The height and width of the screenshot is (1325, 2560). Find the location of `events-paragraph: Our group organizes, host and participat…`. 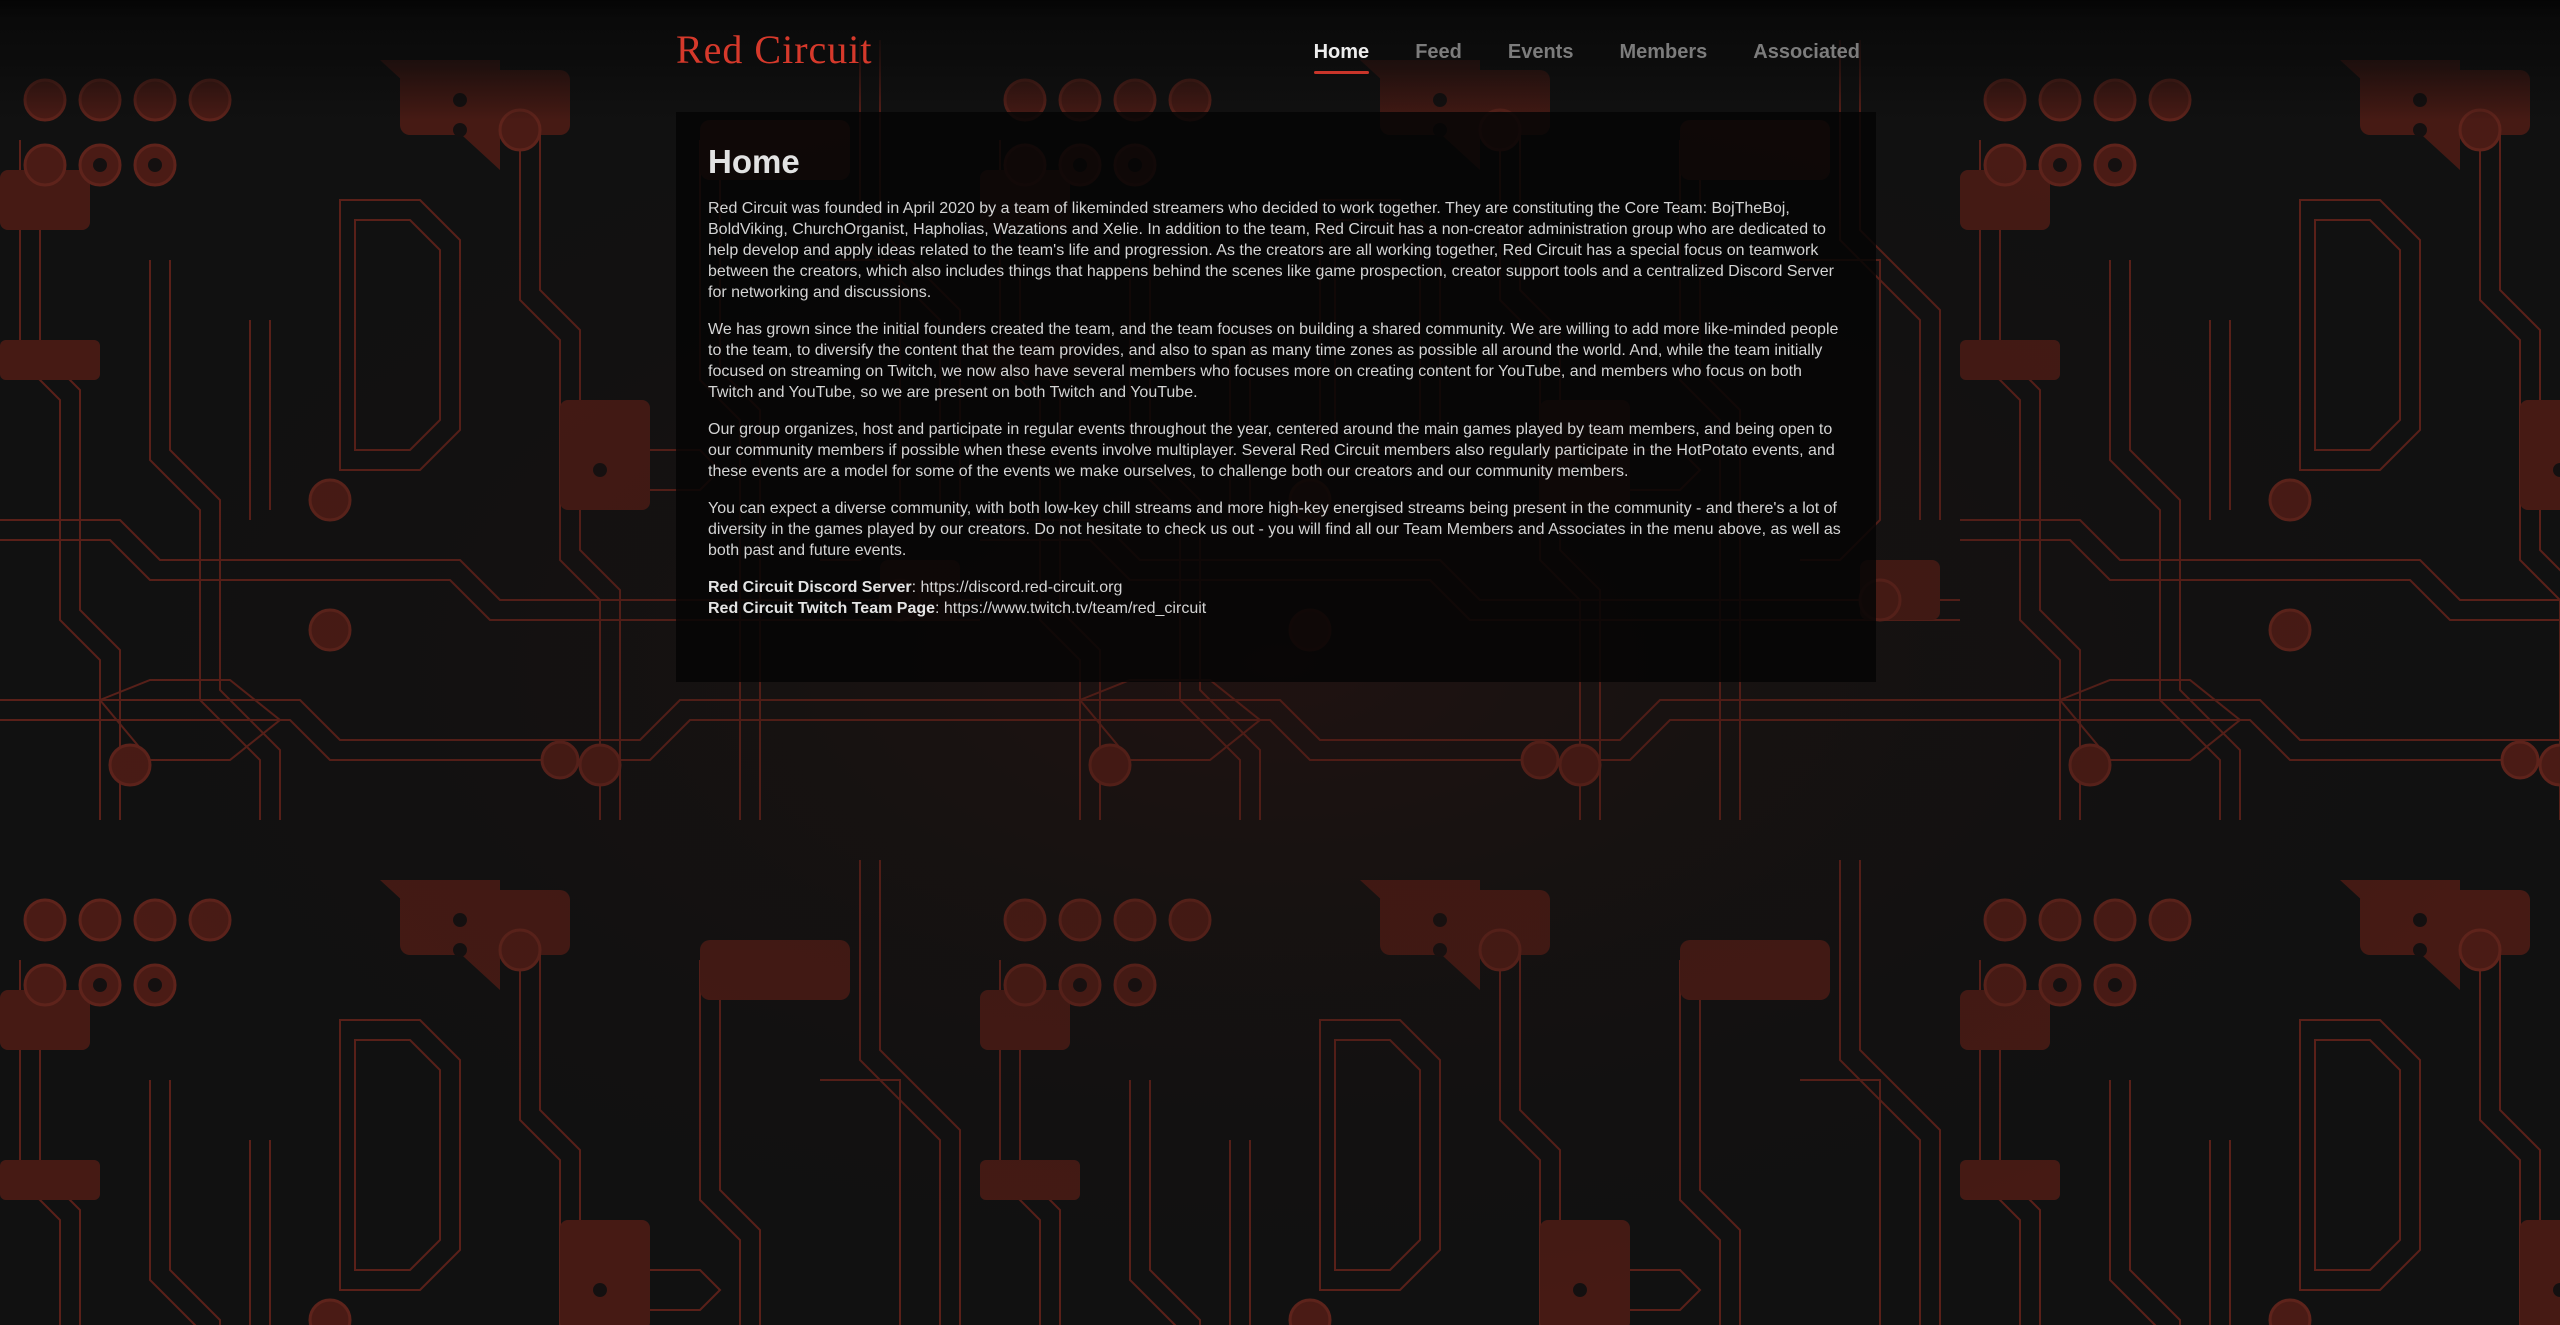

events-paragraph: Our group organizes, host and participat… is located at coordinates (1271, 450).